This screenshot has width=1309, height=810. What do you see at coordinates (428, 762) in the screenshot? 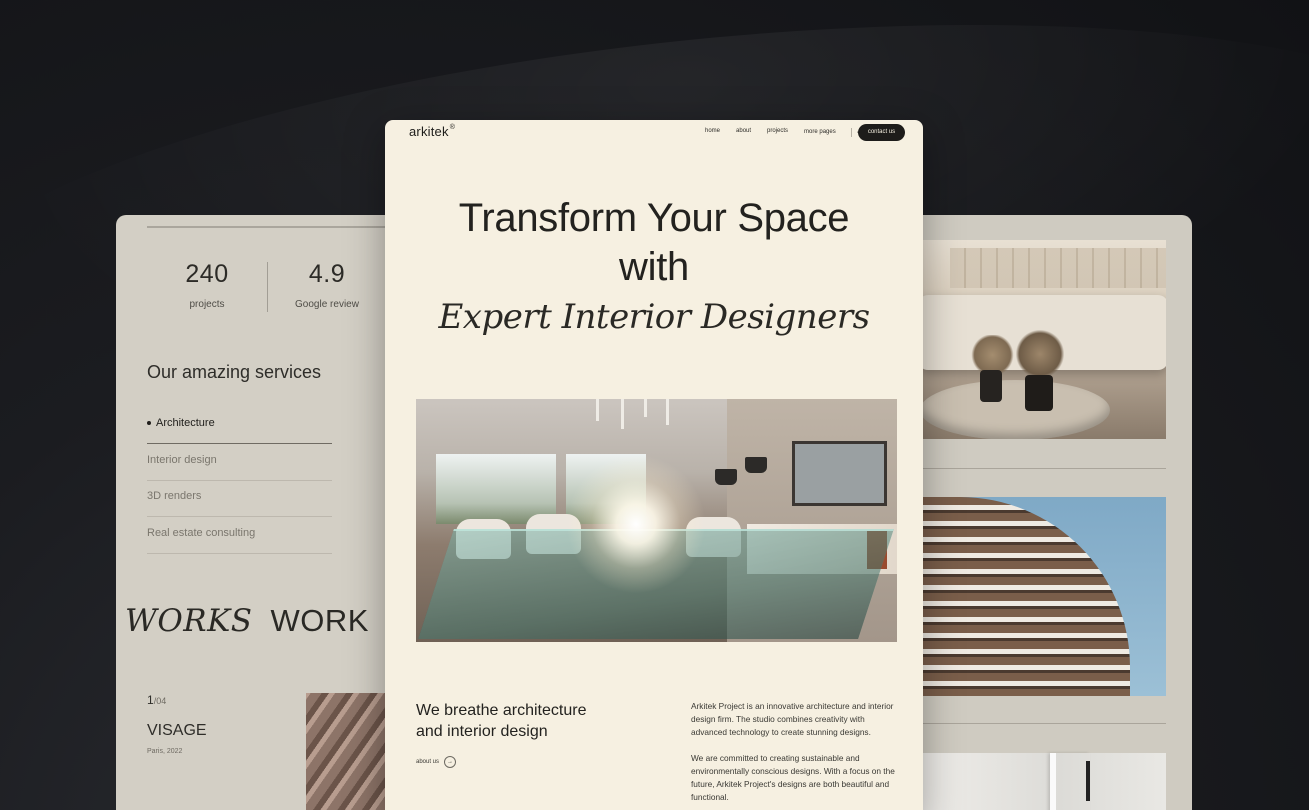
I see `about-us-label: about us` at bounding box center [428, 762].